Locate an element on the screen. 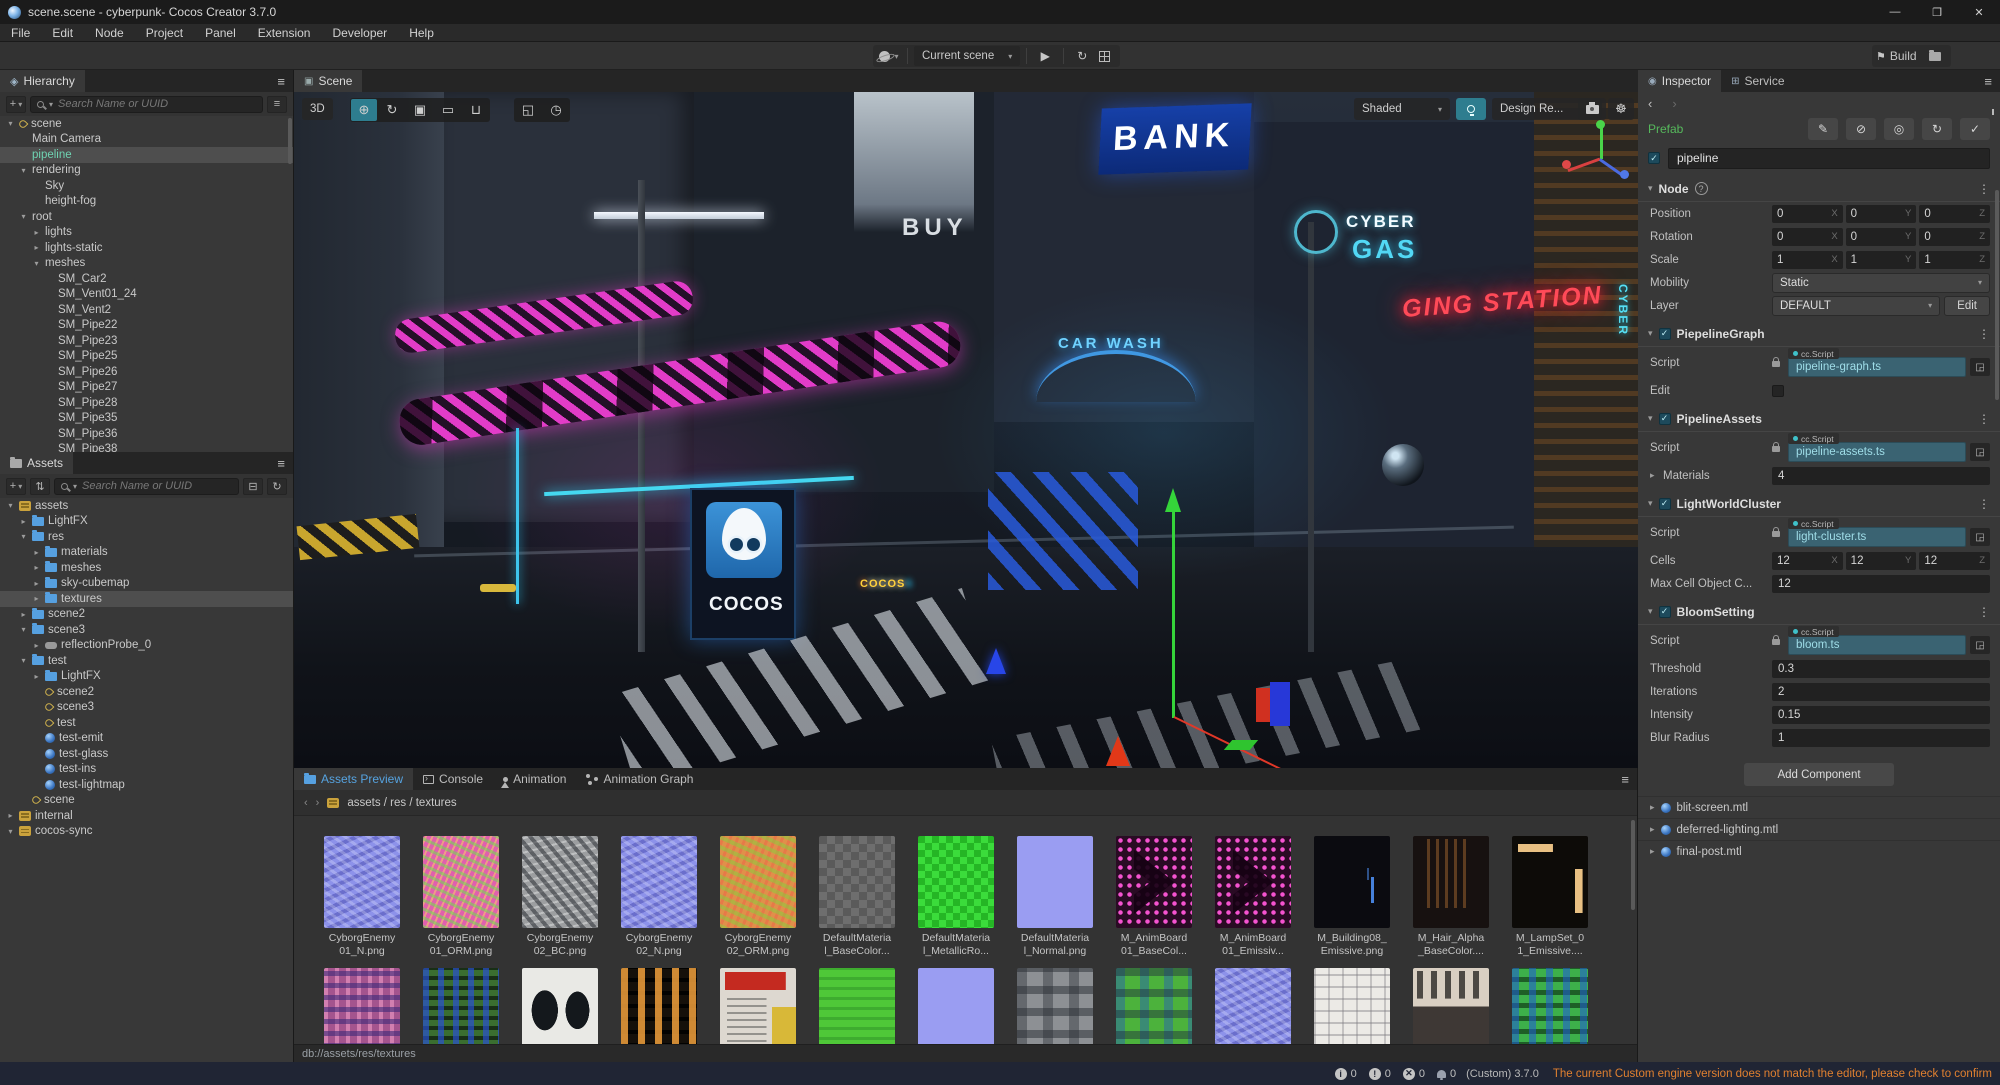 This screenshot has width=2000, height=1085. vec3-input-z: 0Z is located at coordinates (1955, 213).